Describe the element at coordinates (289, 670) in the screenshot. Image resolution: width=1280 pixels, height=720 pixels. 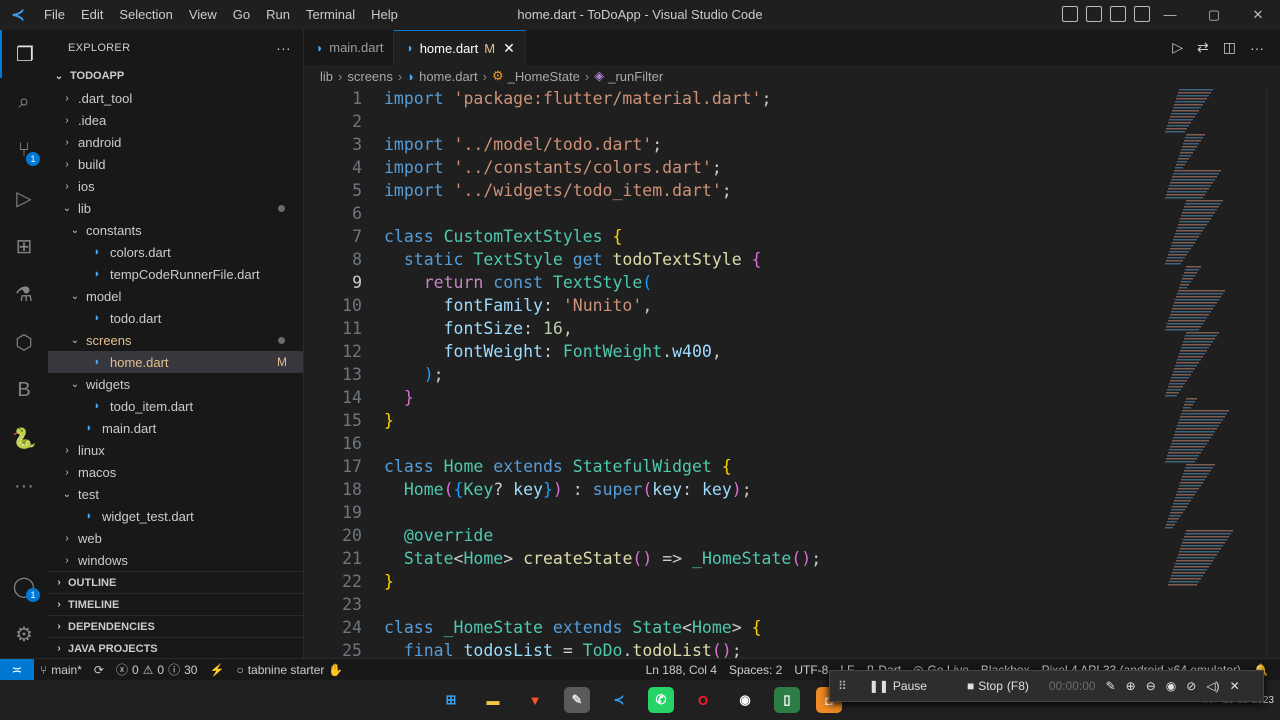
I see `tabnine-status: ○ tabnine starter ✋` at that location.